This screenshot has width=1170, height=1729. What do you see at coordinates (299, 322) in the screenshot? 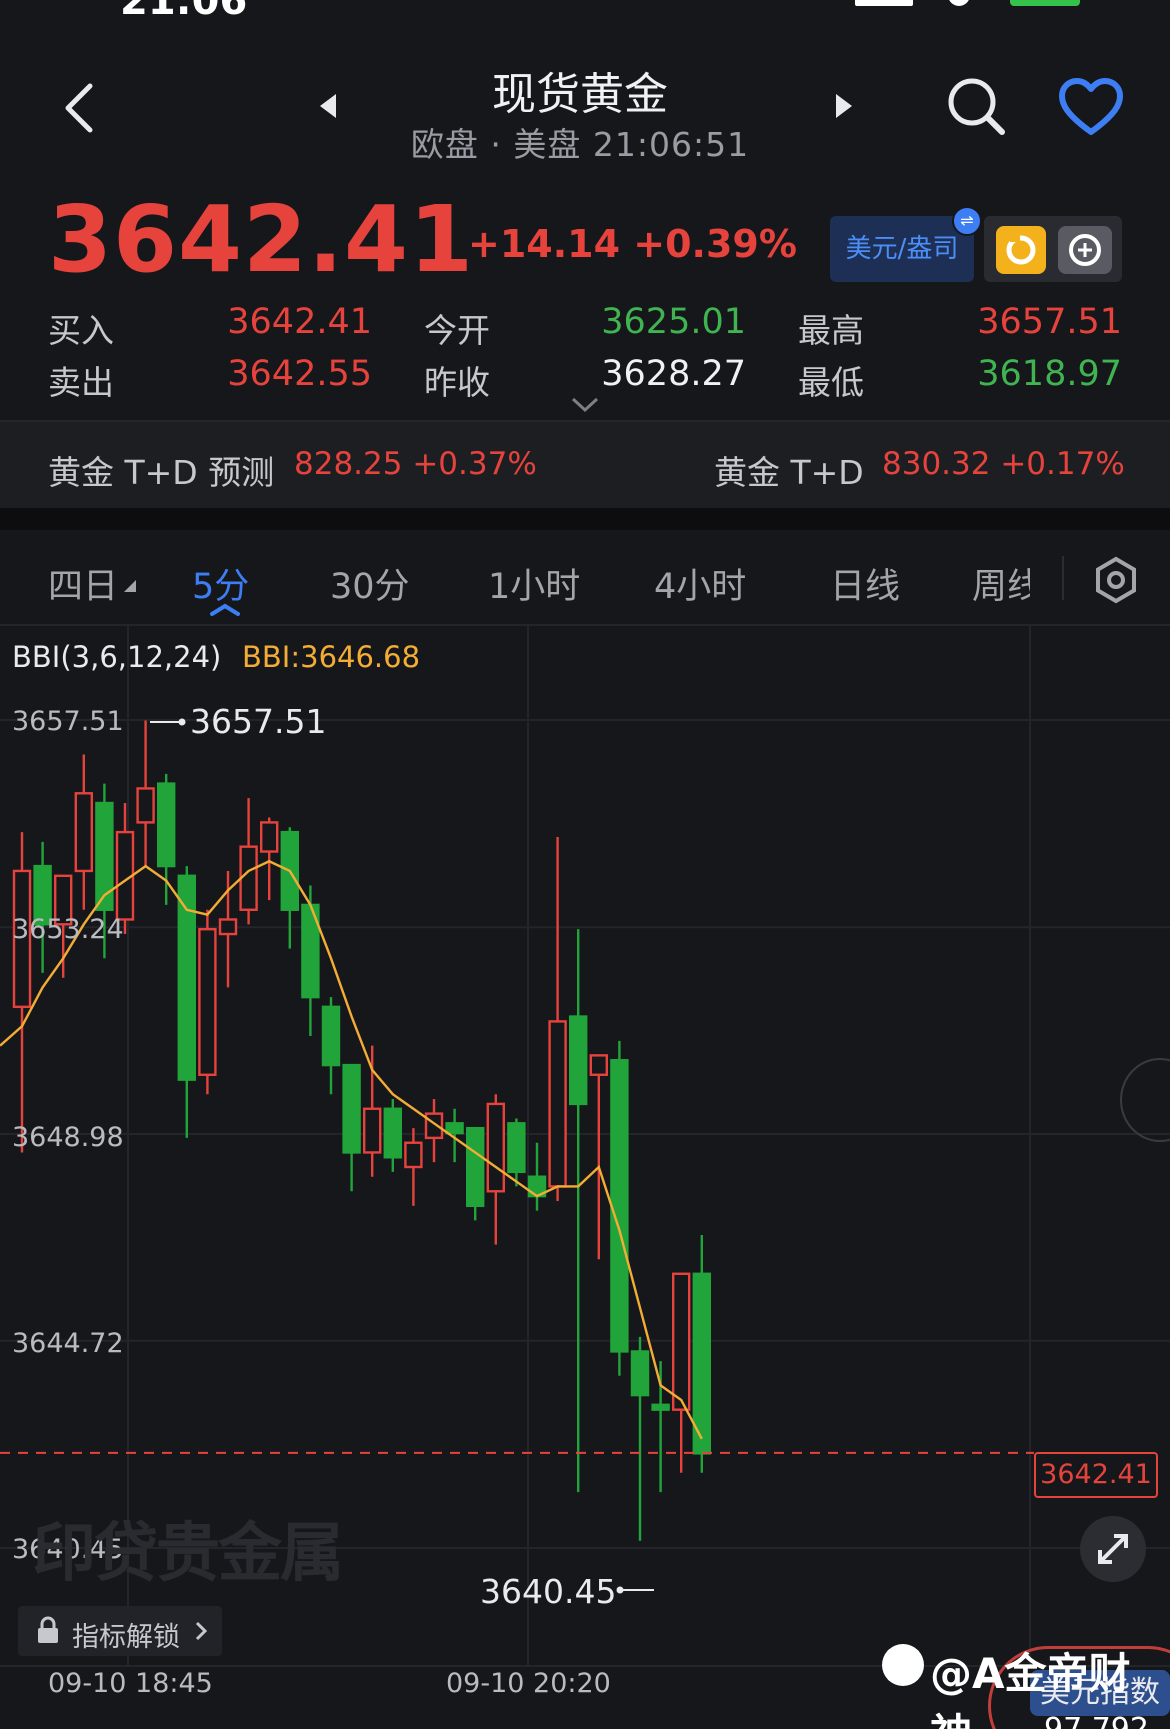
I see `buy-value: 3642.41` at bounding box center [299, 322].